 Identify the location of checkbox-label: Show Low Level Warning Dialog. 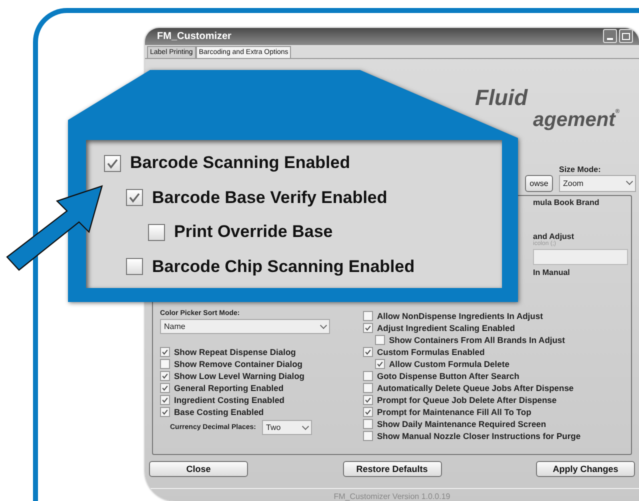
(239, 376).